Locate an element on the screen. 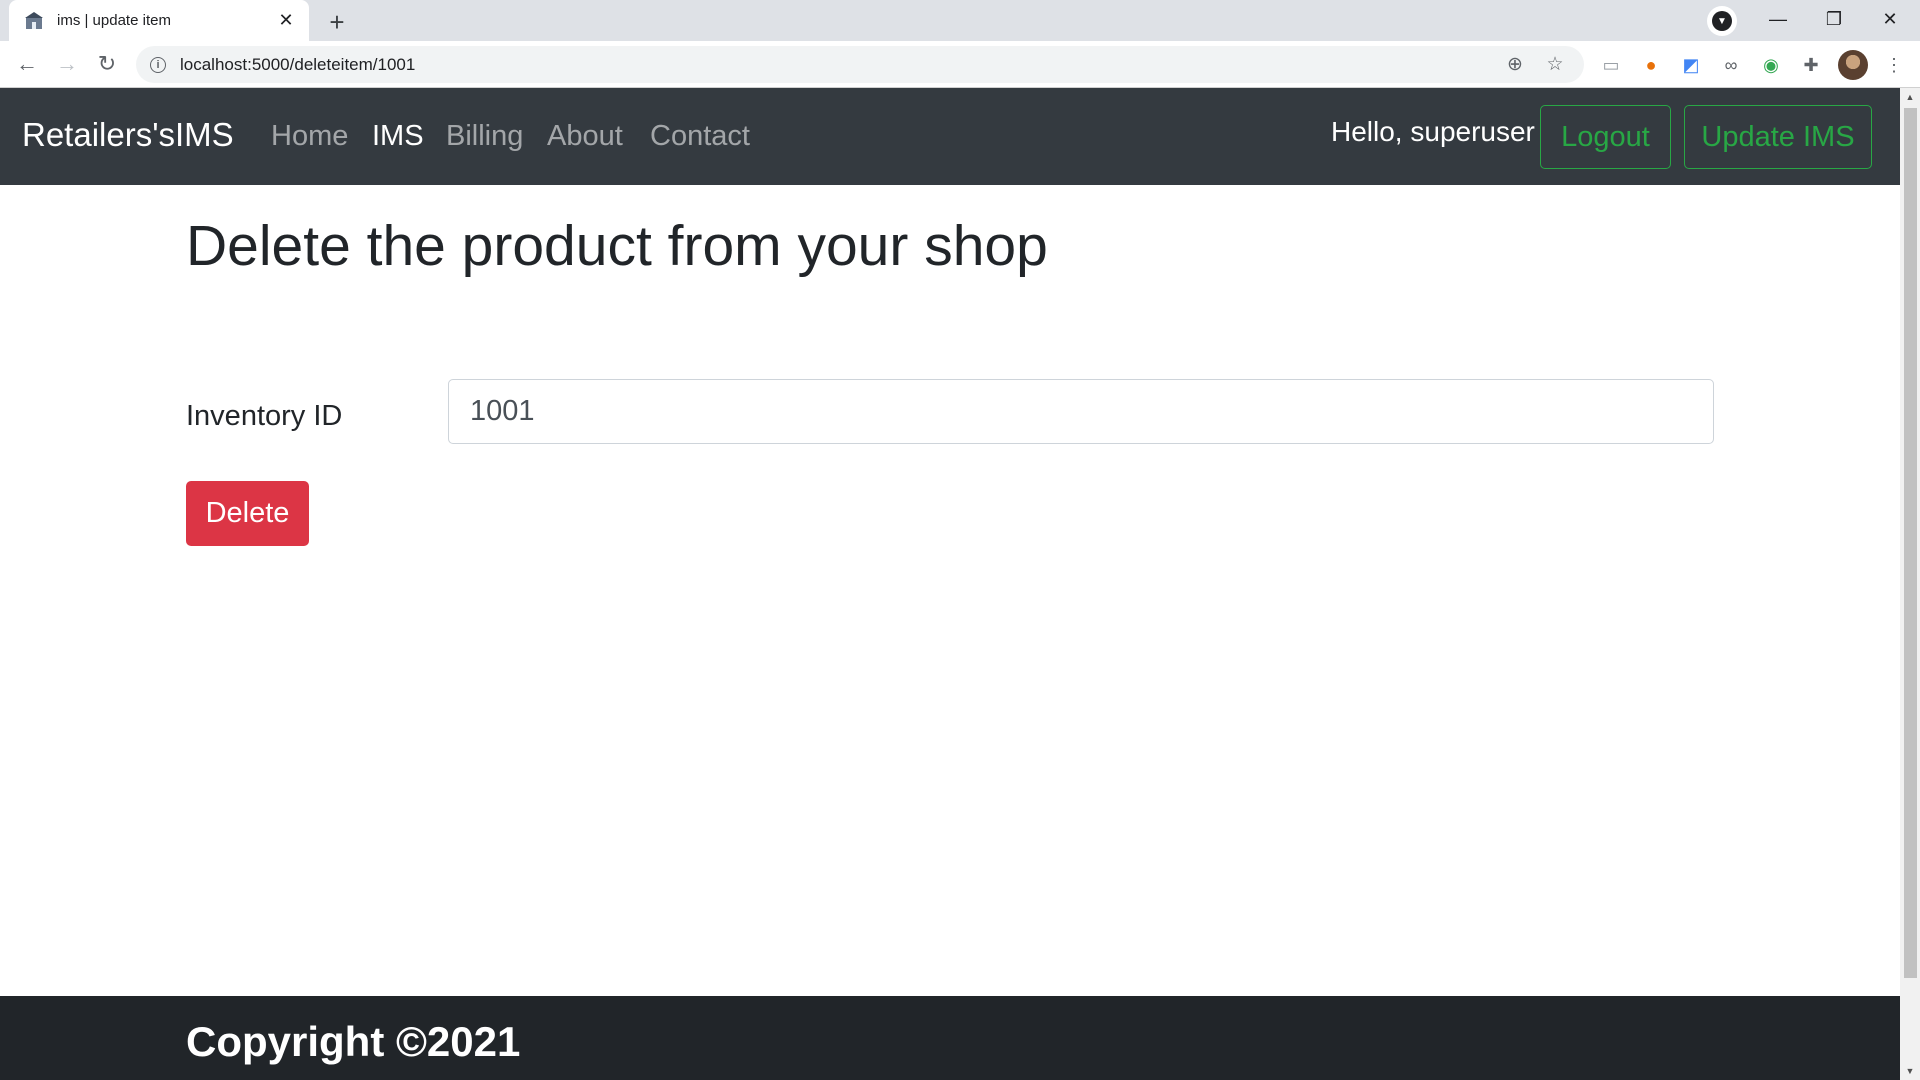 The height and width of the screenshot is (1080, 1920). extension-honey-icon: ● is located at coordinates (1651, 65).